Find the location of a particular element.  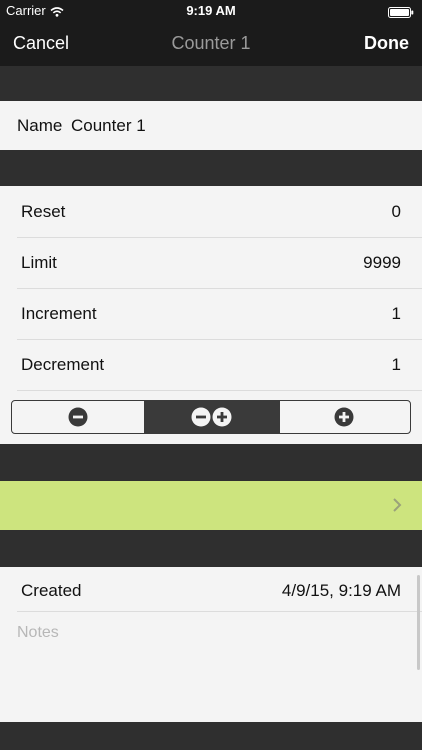

chevron-right-icon is located at coordinates (397, 507).